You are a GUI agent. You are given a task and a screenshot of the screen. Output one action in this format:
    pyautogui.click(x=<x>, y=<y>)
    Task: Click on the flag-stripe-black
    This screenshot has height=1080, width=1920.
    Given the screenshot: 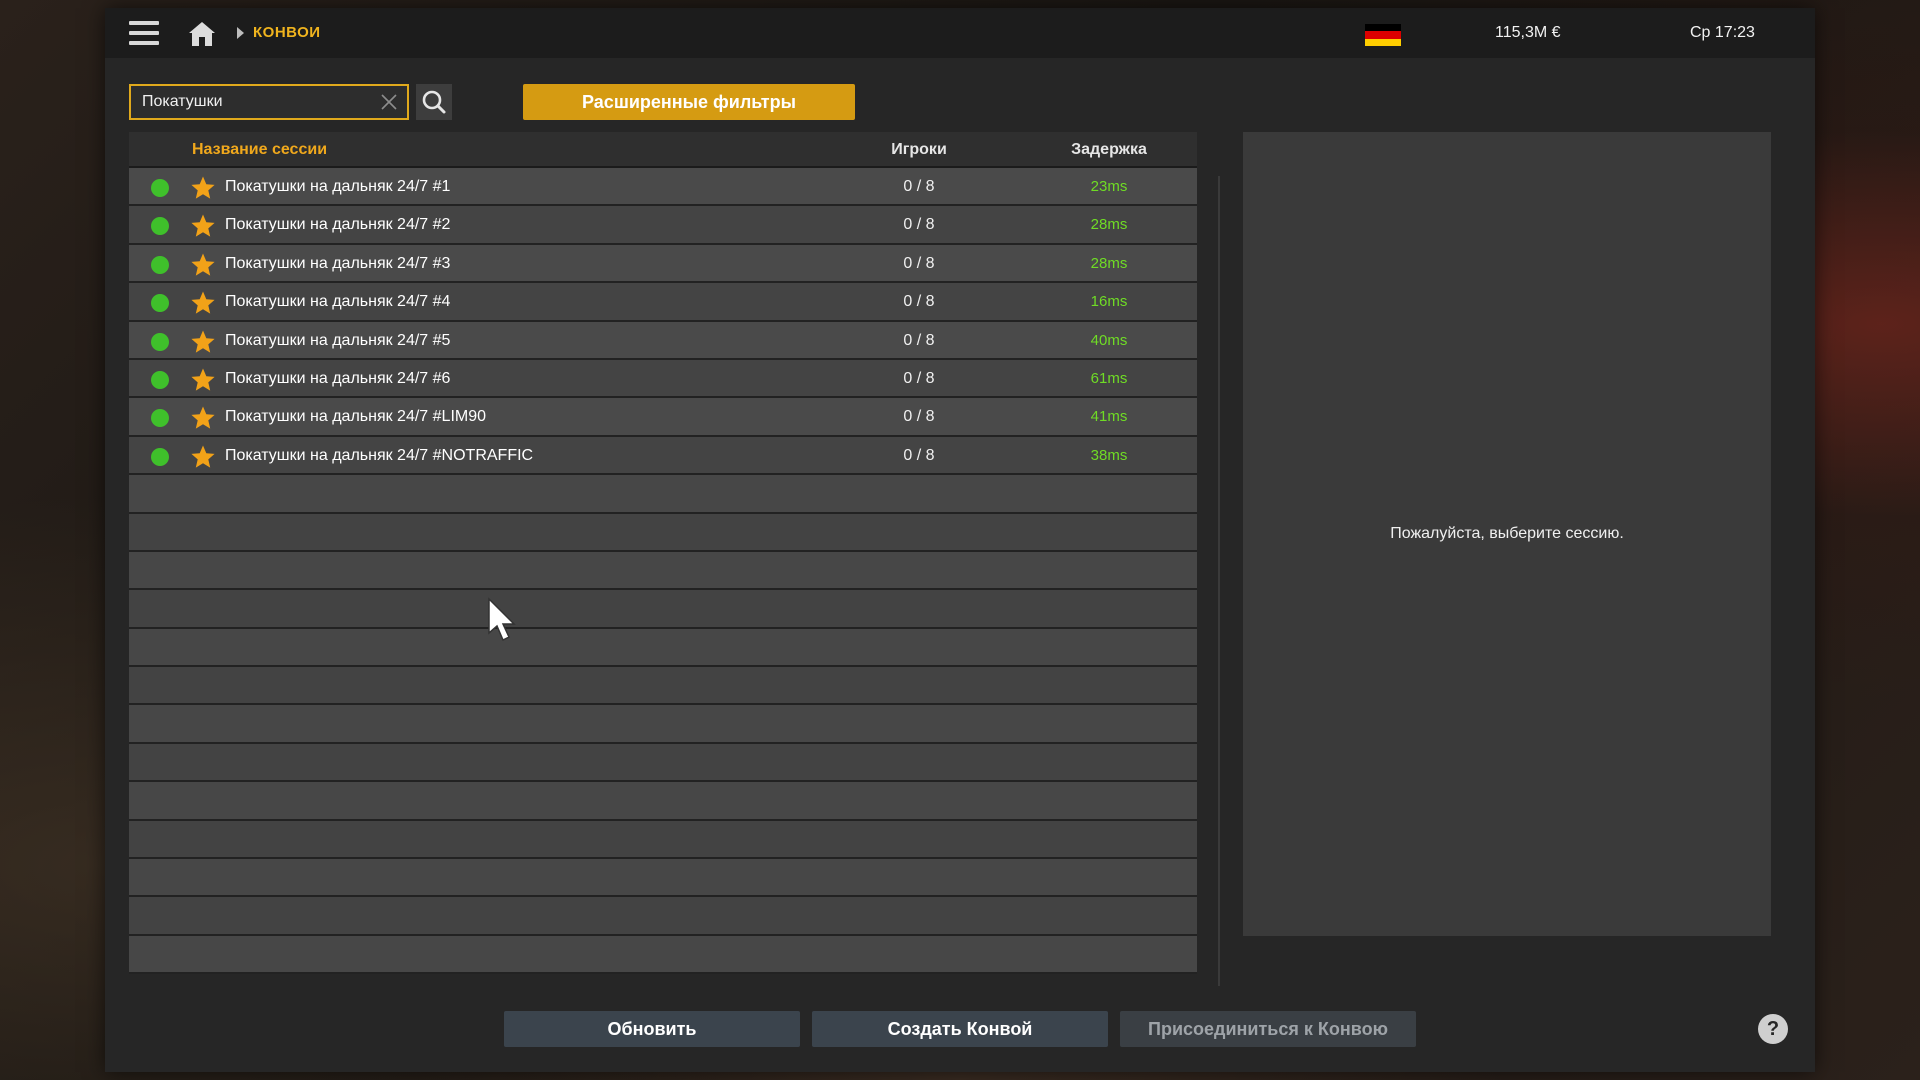 What is the action you would take?
    pyautogui.click(x=1383, y=28)
    